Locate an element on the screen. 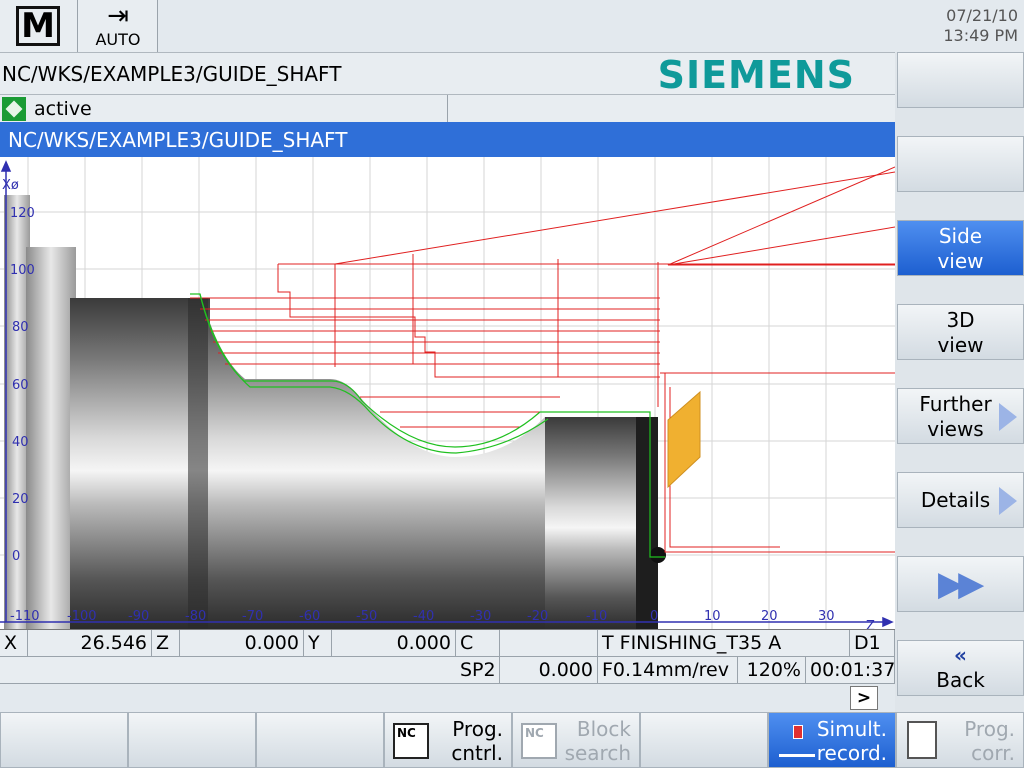  date-display: 07/21/10 is located at coordinates (982, 15).